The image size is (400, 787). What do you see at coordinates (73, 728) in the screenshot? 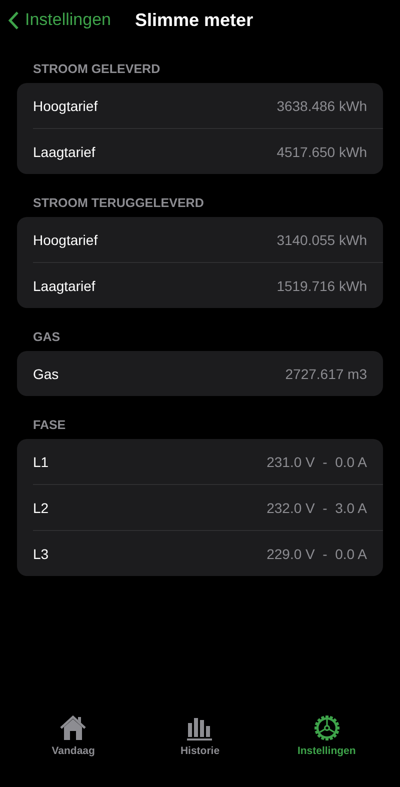
I see `home-icon` at bounding box center [73, 728].